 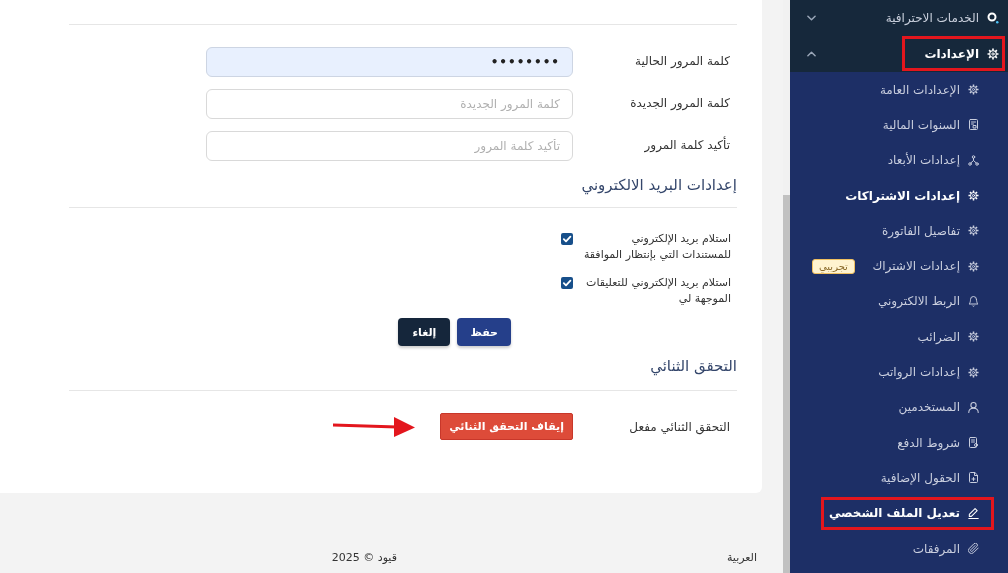 I want to click on paperclip-icon, so click(x=973, y=548).